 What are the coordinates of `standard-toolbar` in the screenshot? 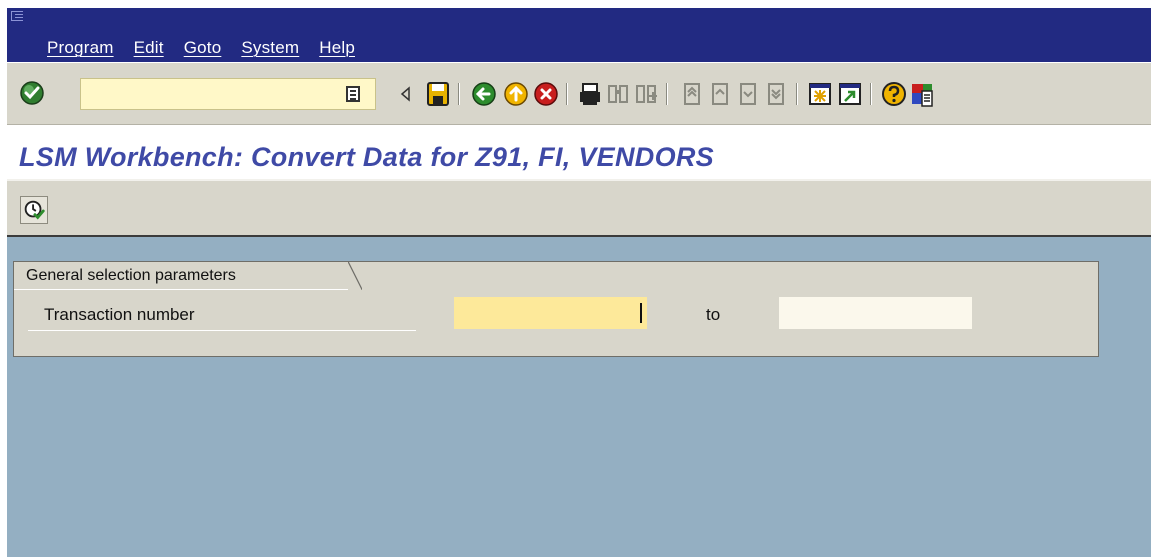 It's located at (579, 94).